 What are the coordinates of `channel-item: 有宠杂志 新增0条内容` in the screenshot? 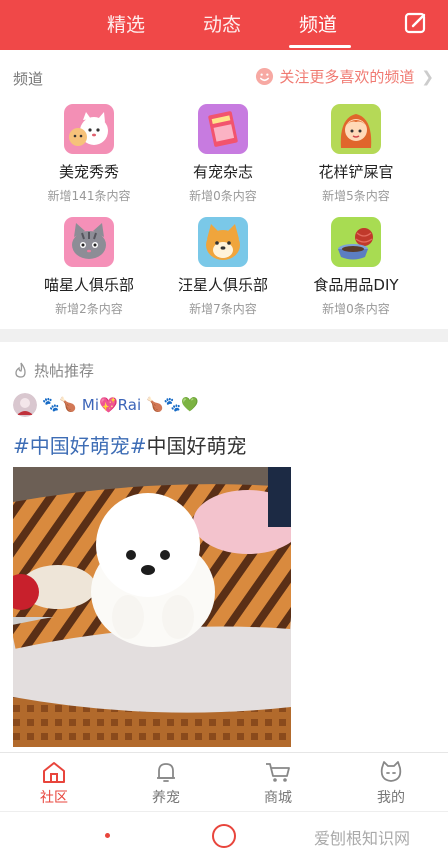 It's located at (223, 154).